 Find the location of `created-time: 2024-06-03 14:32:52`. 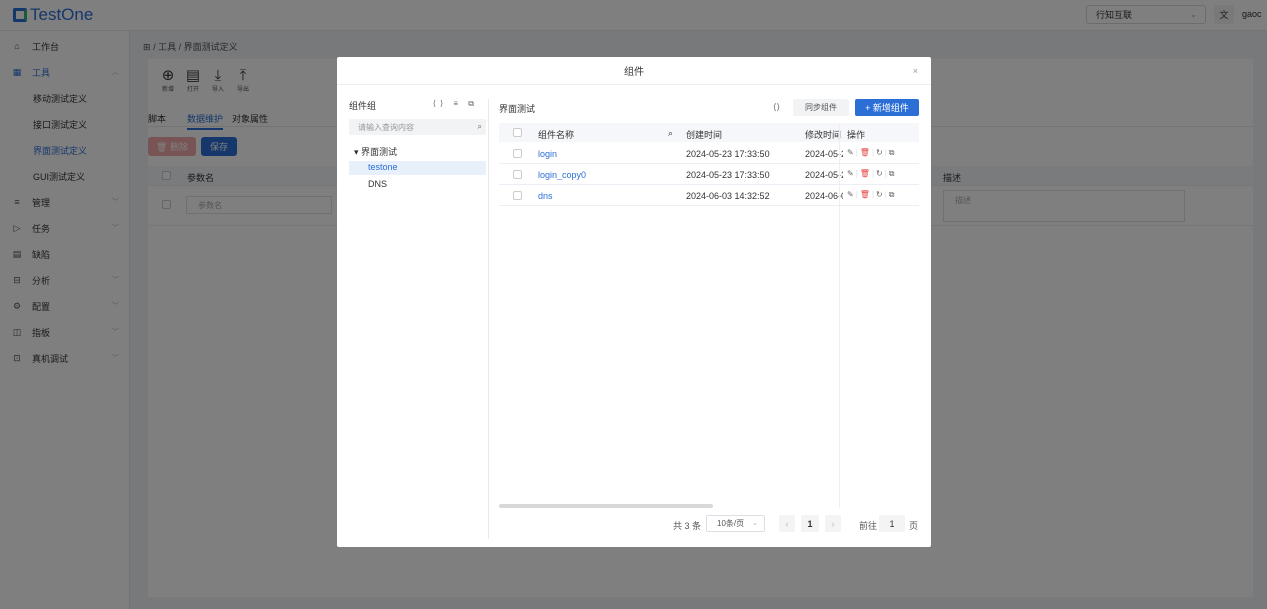

created-time: 2024-06-03 14:32:52 is located at coordinates (728, 196).